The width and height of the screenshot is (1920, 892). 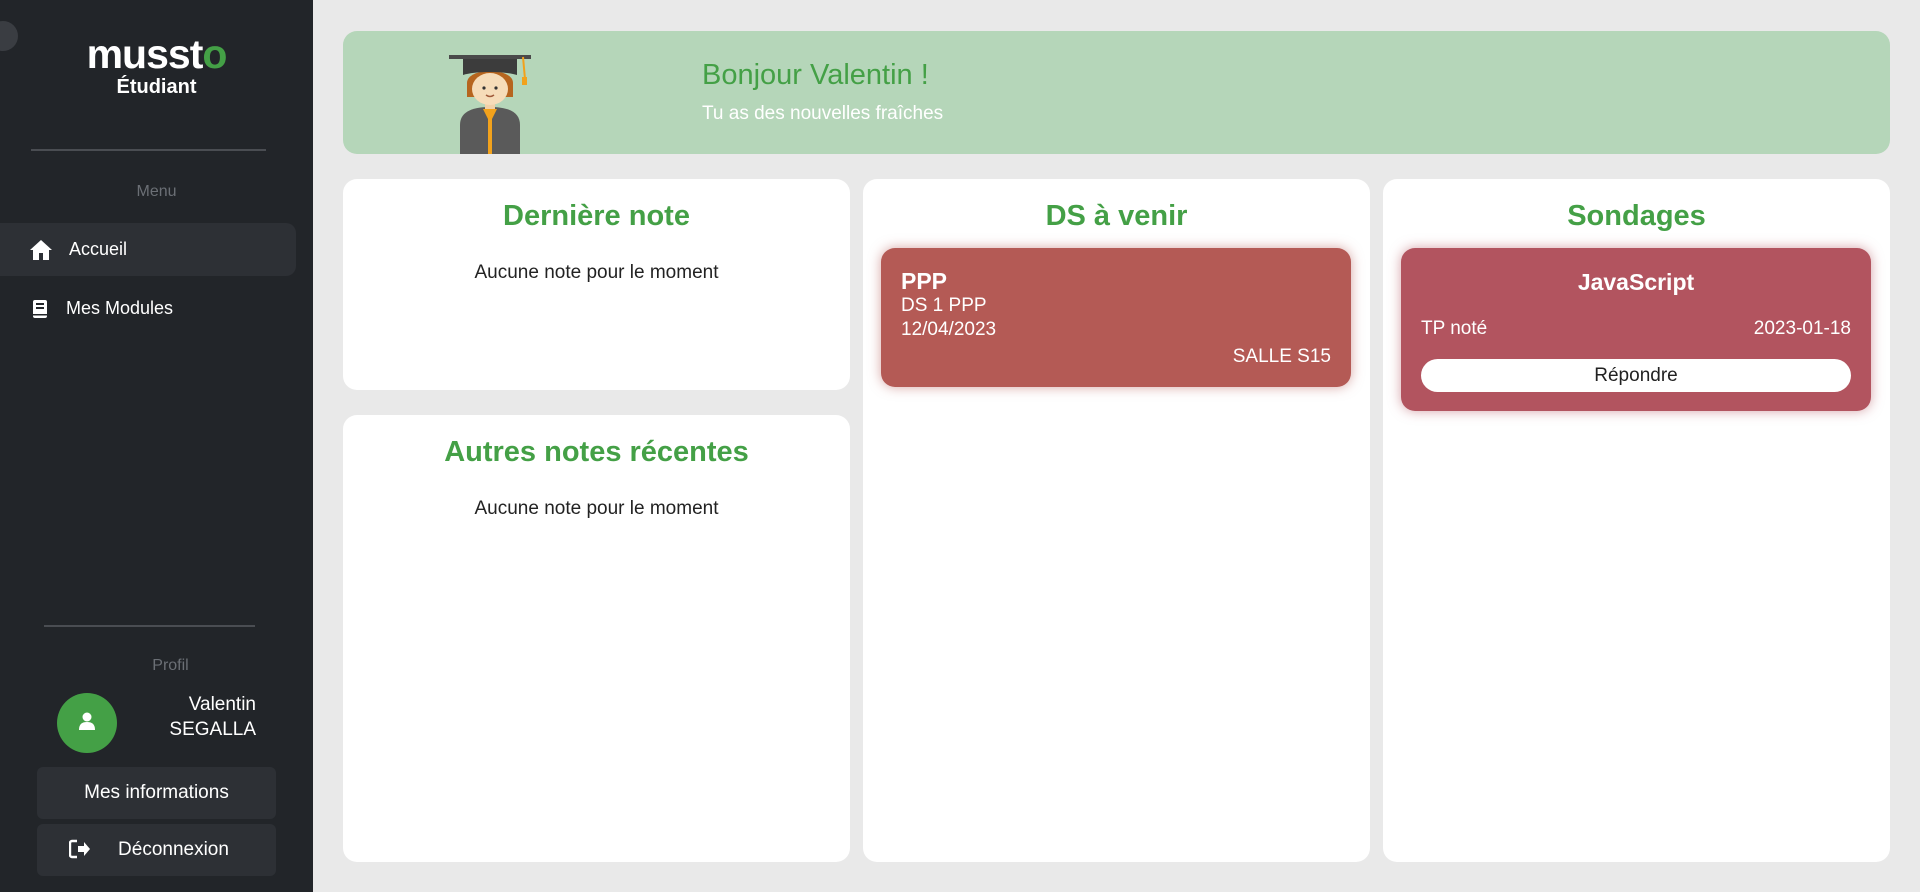 What do you see at coordinates (596, 272) in the screenshot?
I see `last-grade-empty-message: Aucune note pour le moment` at bounding box center [596, 272].